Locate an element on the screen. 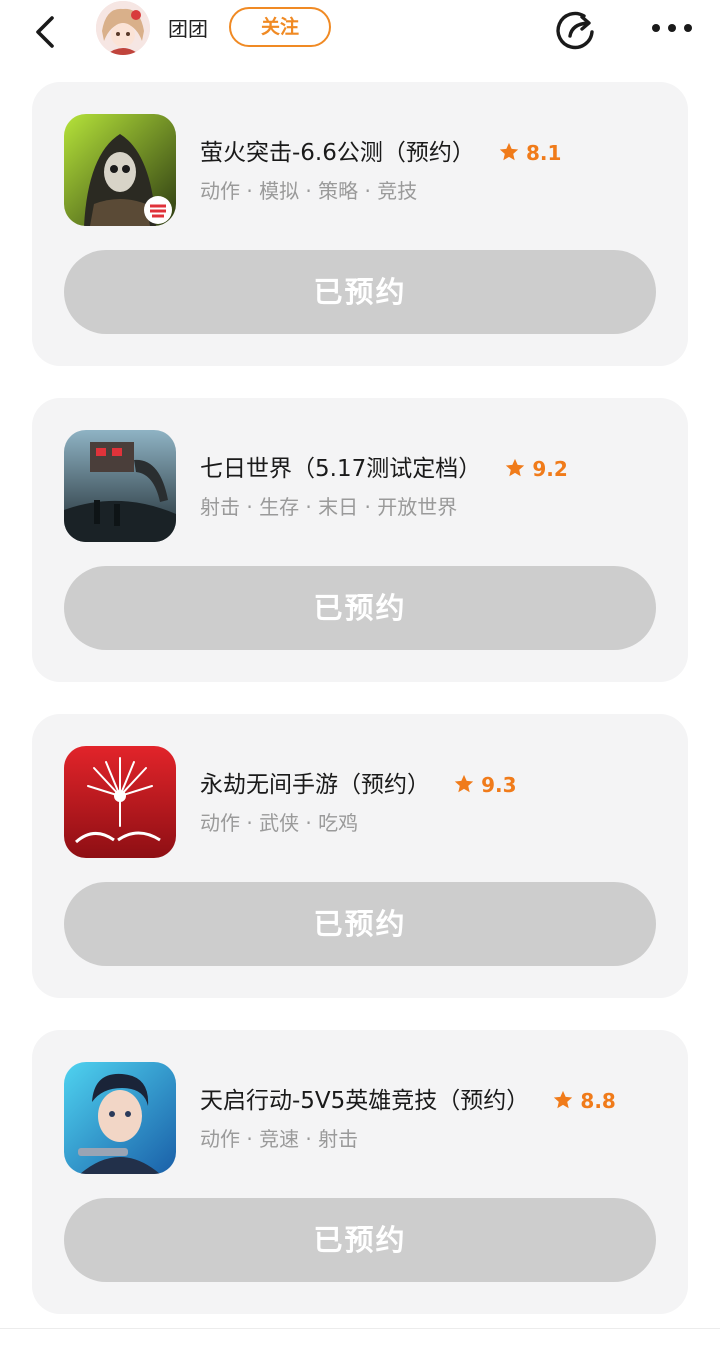  game-tags: 动作 · 模拟 · 策略 · 竞技 is located at coordinates (309, 191).